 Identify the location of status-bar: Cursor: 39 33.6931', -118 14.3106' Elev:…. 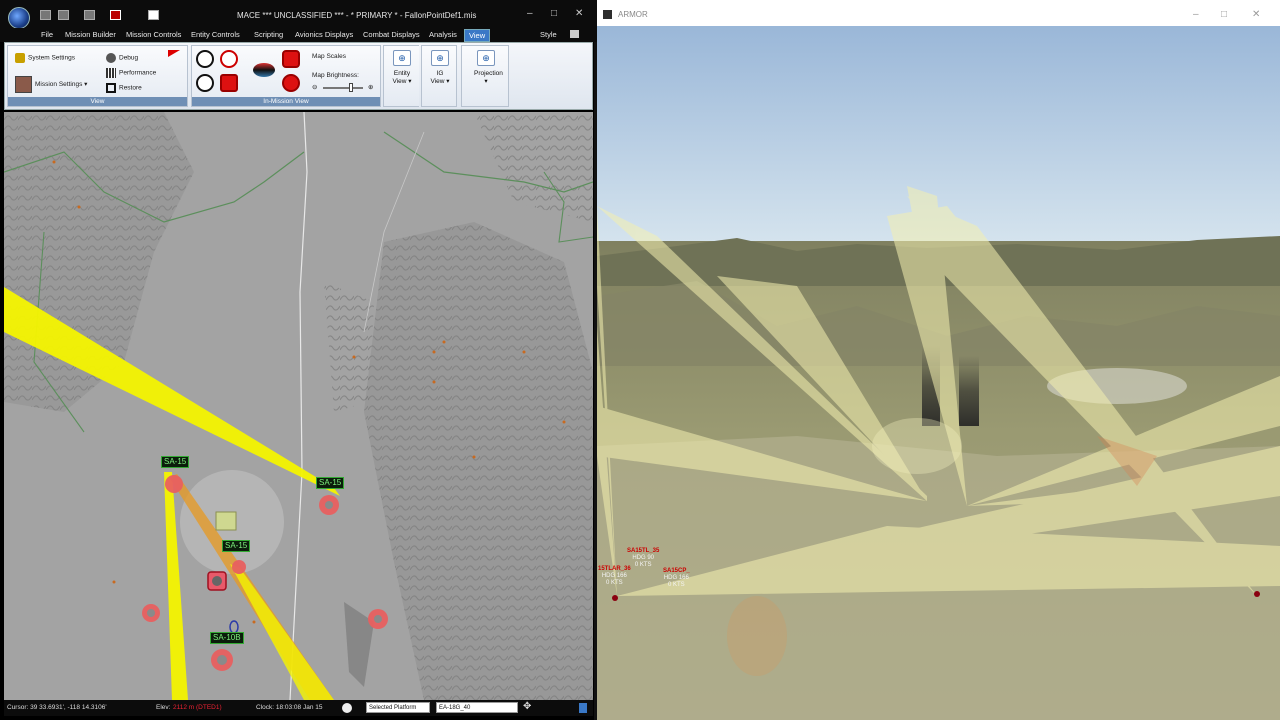
(298, 708).